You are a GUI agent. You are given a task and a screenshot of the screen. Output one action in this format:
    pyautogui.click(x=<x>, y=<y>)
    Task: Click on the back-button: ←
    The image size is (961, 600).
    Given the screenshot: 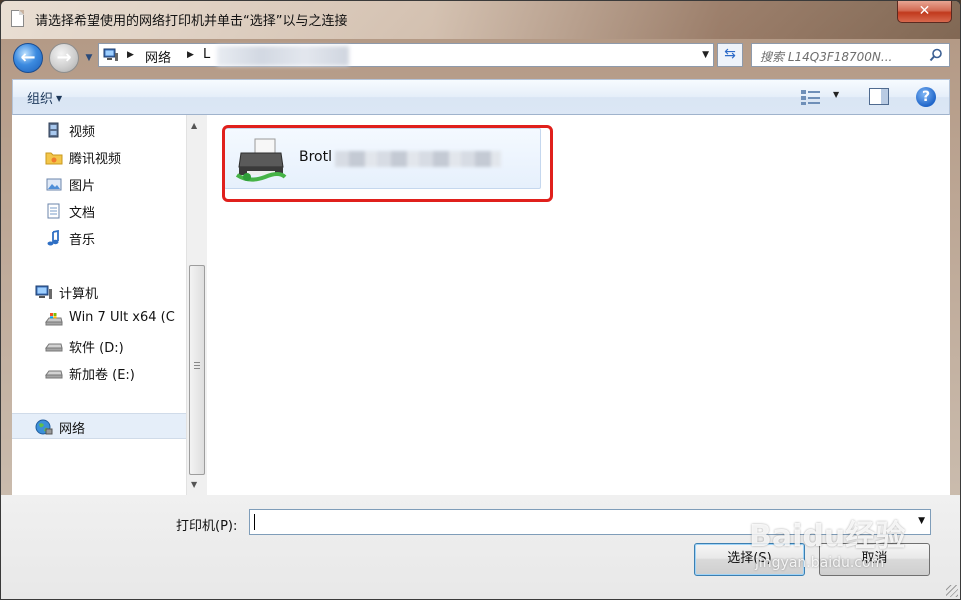 What is the action you would take?
    pyautogui.click(x=28, y=58)
    